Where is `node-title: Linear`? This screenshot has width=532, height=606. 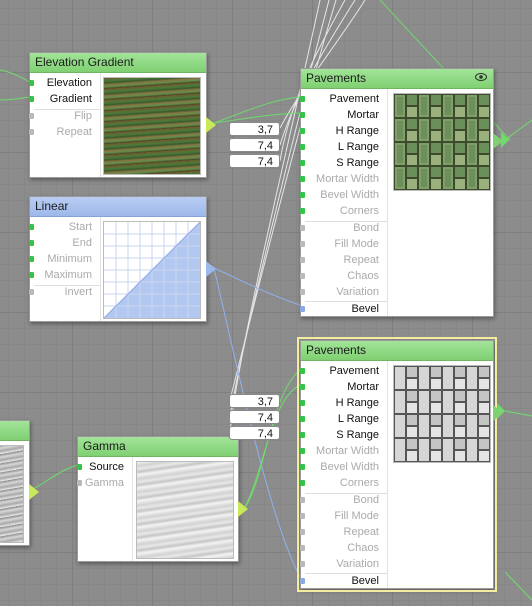
node-title: Linear is located at coordinates (118, 207).